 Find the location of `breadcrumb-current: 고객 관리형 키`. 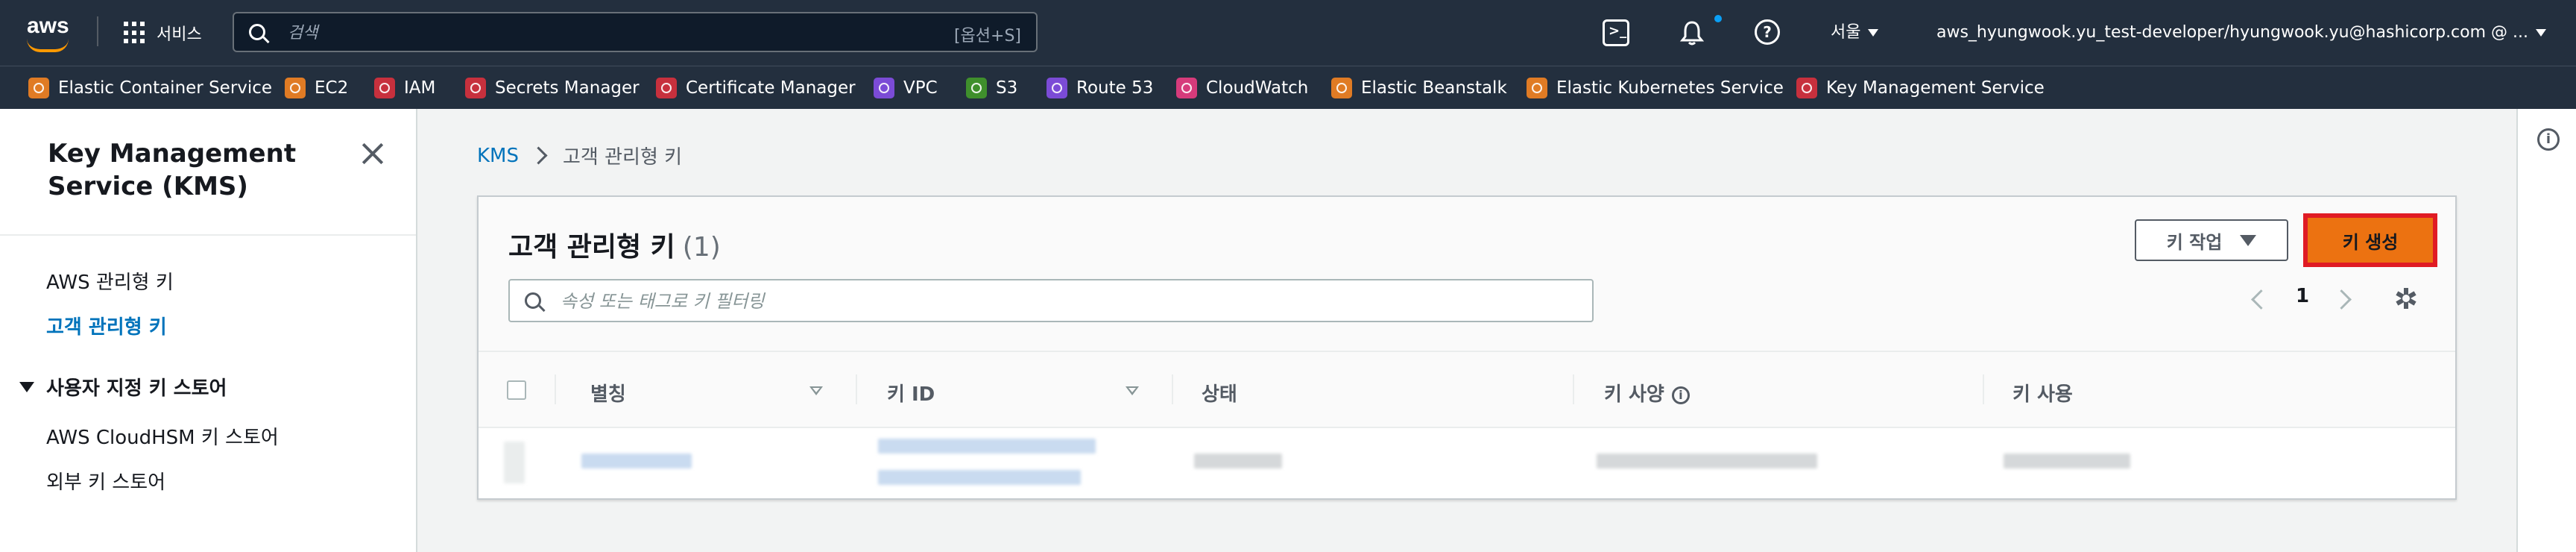

breadcrumb-current: 고객 관리형 키 is located at coordinates (623, 157).